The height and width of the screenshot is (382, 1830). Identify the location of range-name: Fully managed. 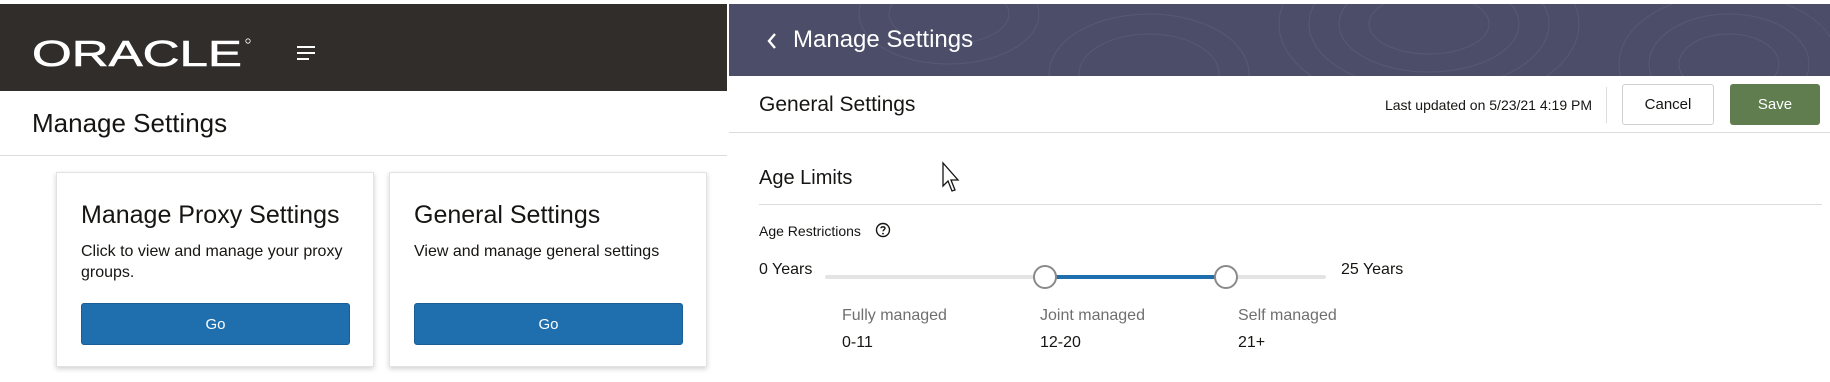
(894, 315).